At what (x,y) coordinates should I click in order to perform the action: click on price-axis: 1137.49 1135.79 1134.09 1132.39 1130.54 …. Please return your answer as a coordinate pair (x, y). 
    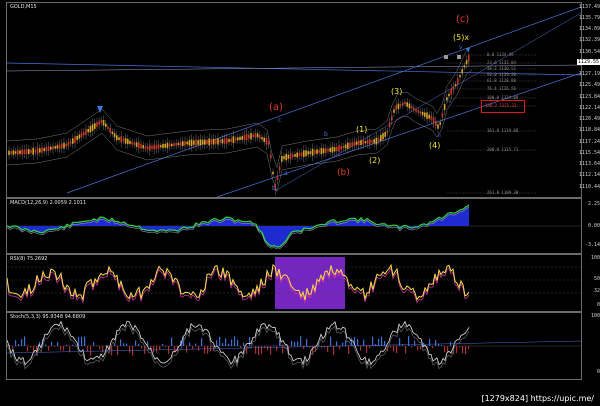
    Looking at the image, I should click on (588, 99).